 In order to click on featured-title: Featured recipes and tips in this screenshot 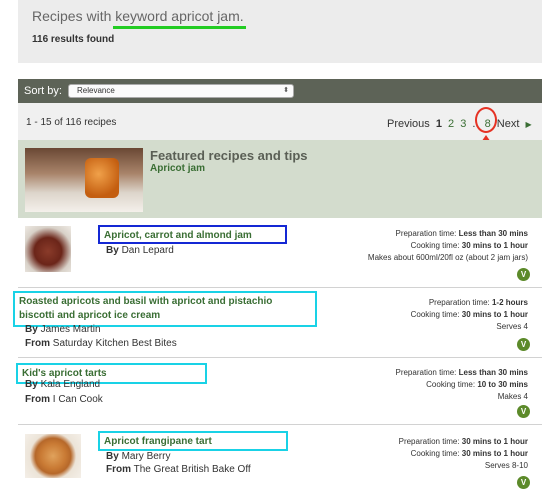, I will do `click(229, 155)`.